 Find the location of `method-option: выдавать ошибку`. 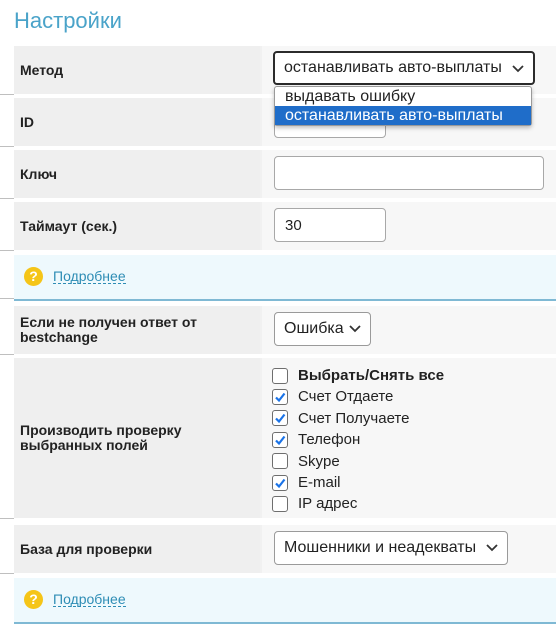

method-option: выдавать ошибку is located at coordinates (403, 96).